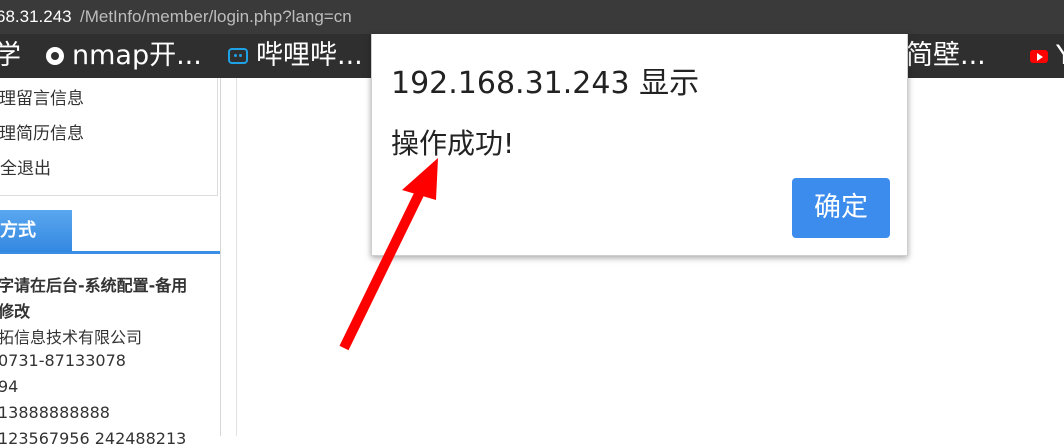 The width and height of the screenshot is (1064, 448). What do you see at coordinates (55, 56) in the screenshot?
I see `globe-icon` at bounding box center [55, 56].